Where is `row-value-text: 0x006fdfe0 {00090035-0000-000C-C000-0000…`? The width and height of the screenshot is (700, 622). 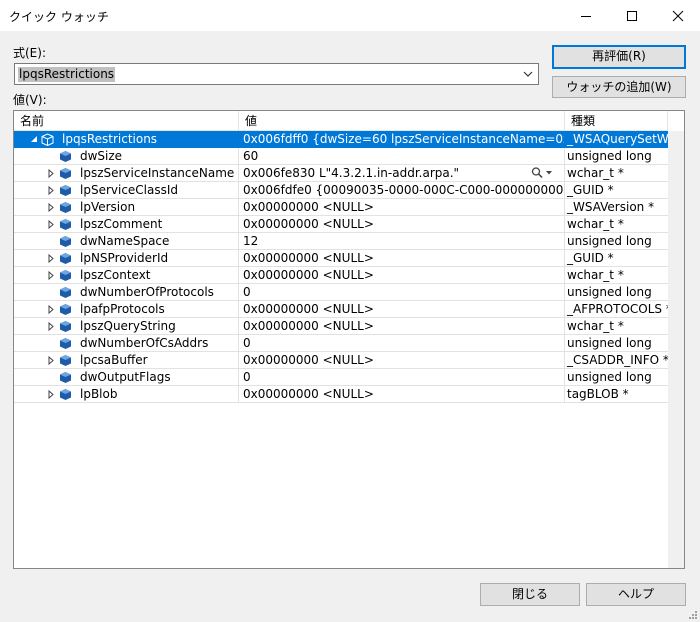
row-value-text: 0x006fdfe0 {00090035-0000-000C-C000-0000… is located at coordinates (404, 190).